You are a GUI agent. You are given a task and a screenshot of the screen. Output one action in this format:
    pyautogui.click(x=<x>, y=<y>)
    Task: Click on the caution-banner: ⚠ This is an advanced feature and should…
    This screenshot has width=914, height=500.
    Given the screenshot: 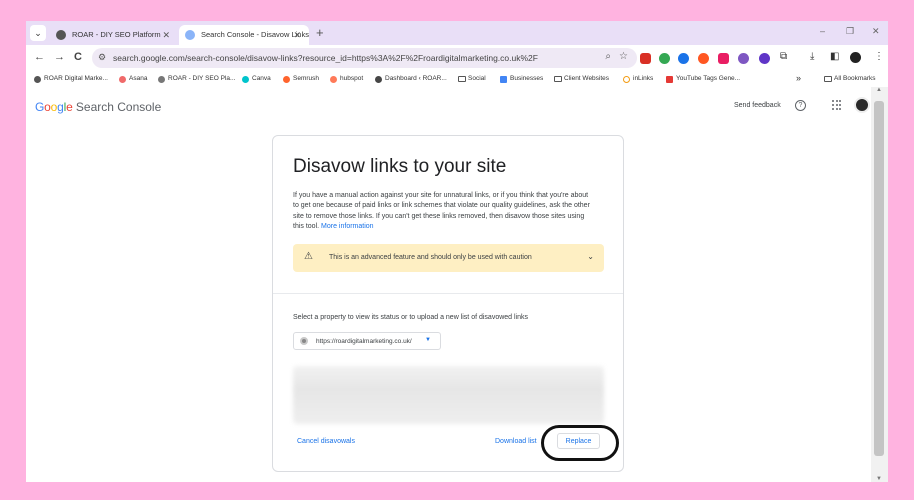 What is the action you would take?
    pyautogui.click(x=448, y=258)
    